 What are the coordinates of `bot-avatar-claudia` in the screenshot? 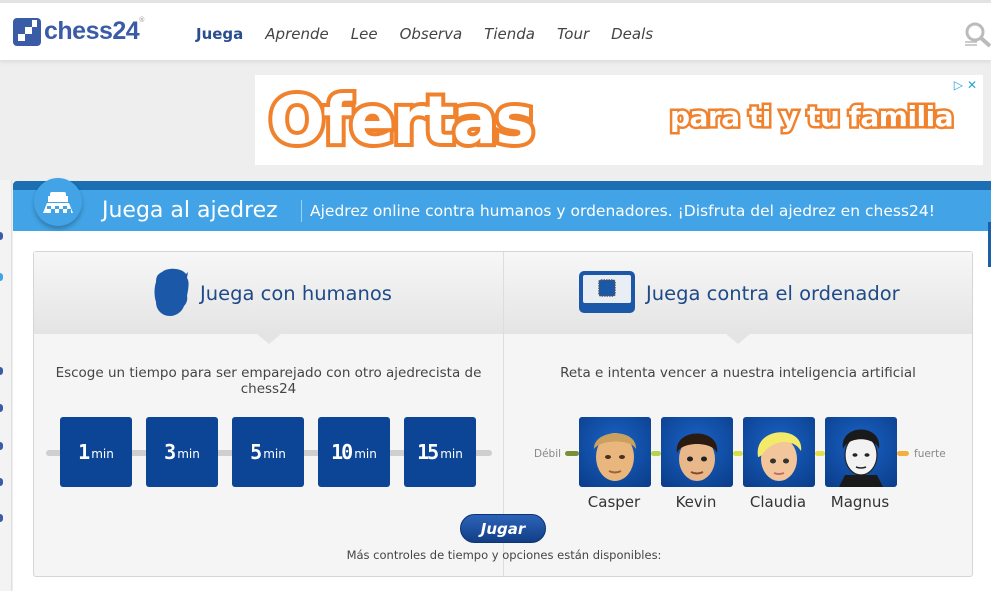 It's located at (779, 452).